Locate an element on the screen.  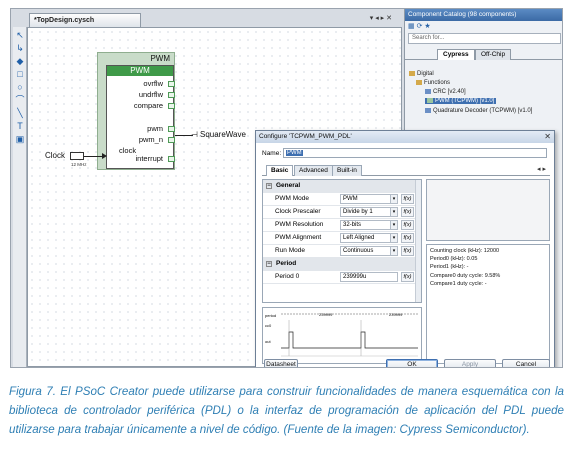
tab-advanced: Advanced is located at coordinates (313, 170).